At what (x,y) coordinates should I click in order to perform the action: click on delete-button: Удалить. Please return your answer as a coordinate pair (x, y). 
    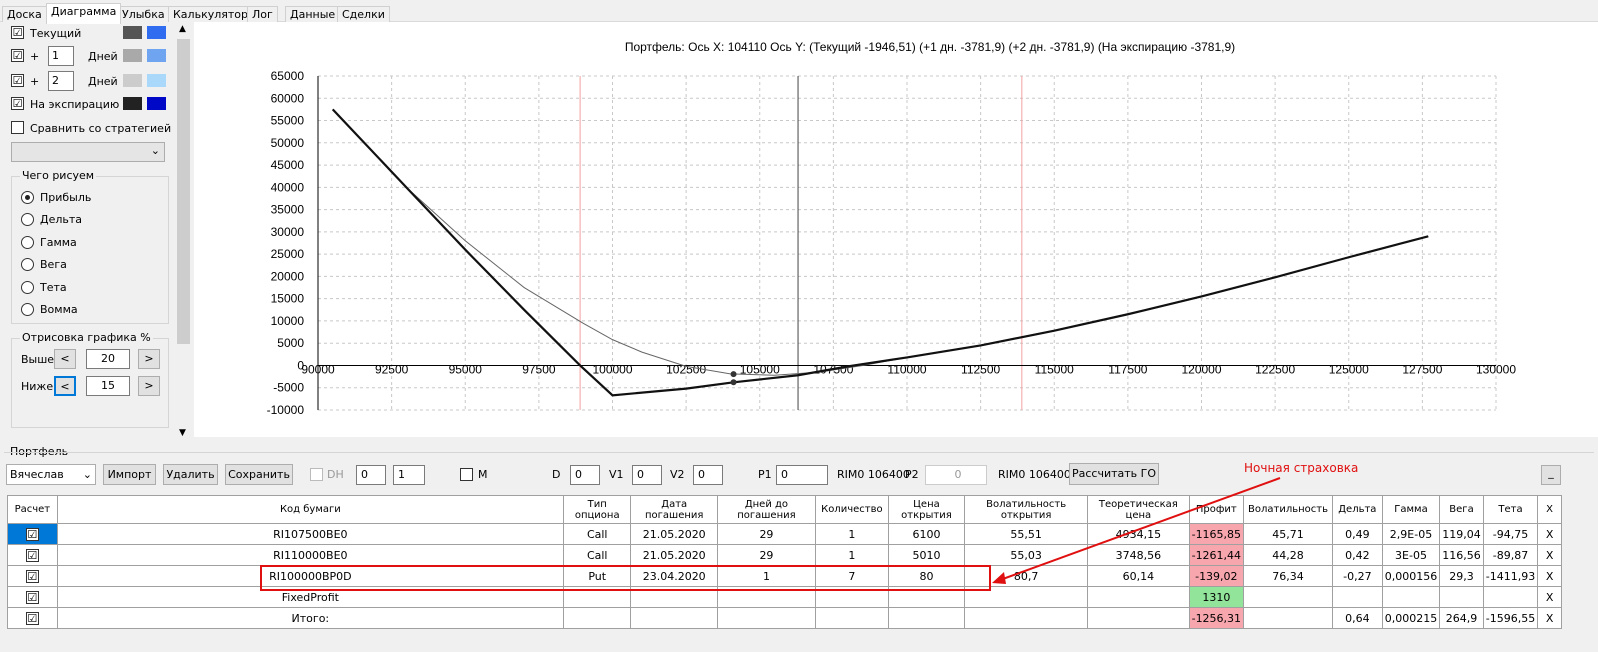
    Looking at the image, I should click on (190, 474).